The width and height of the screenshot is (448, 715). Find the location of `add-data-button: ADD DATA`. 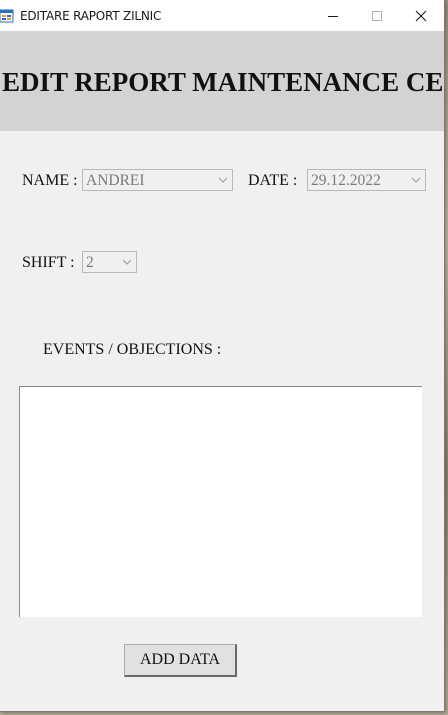

add-data-button: ADD DATA is located at coordinates (180, 660).